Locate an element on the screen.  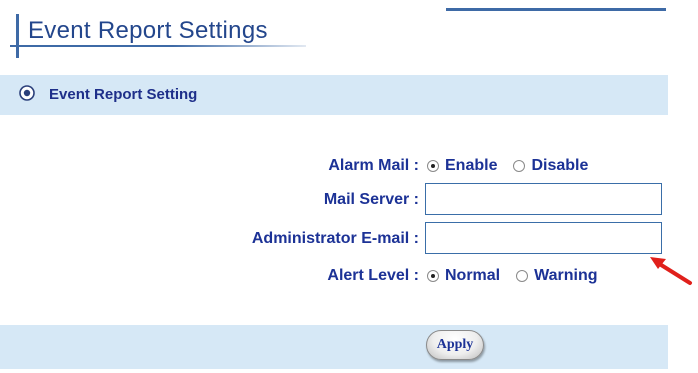
alert-level-warning-radio is located at coordinates (522, 276).